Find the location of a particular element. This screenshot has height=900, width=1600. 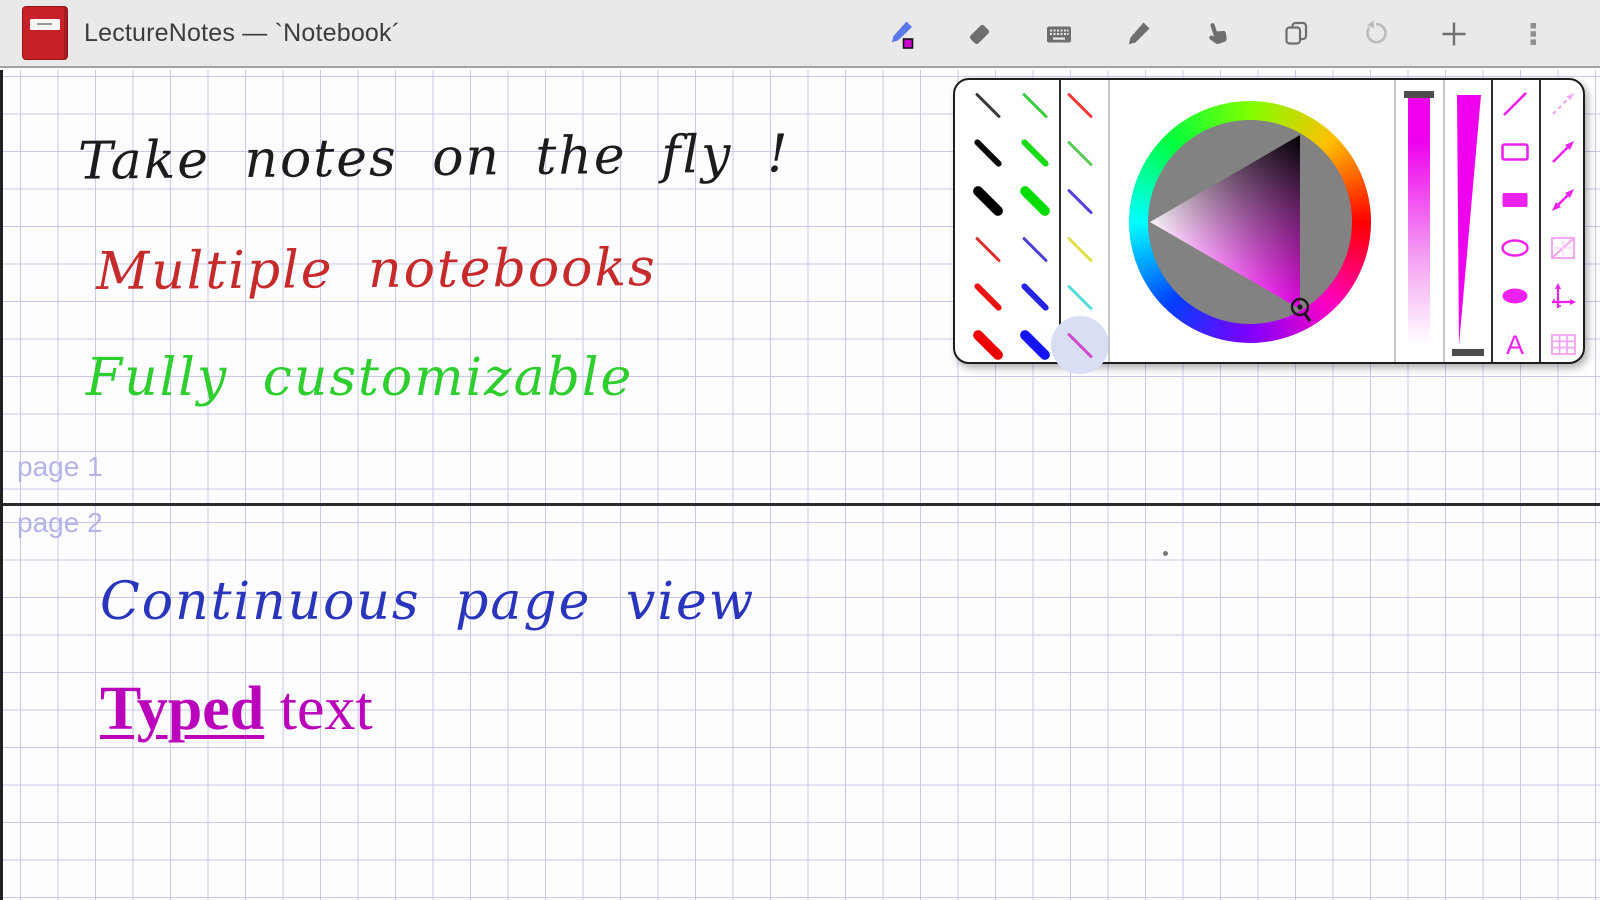

pen-icon is located at coordinates (901, 34).